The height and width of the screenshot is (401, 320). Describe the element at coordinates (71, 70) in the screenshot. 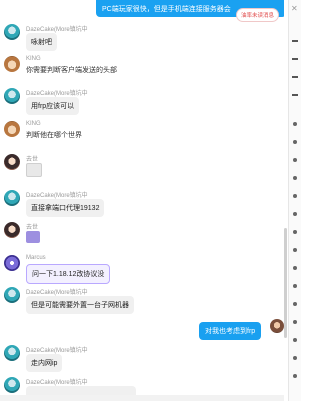

I see `message-text: 你需要判断客户端发送的头部` at that location.